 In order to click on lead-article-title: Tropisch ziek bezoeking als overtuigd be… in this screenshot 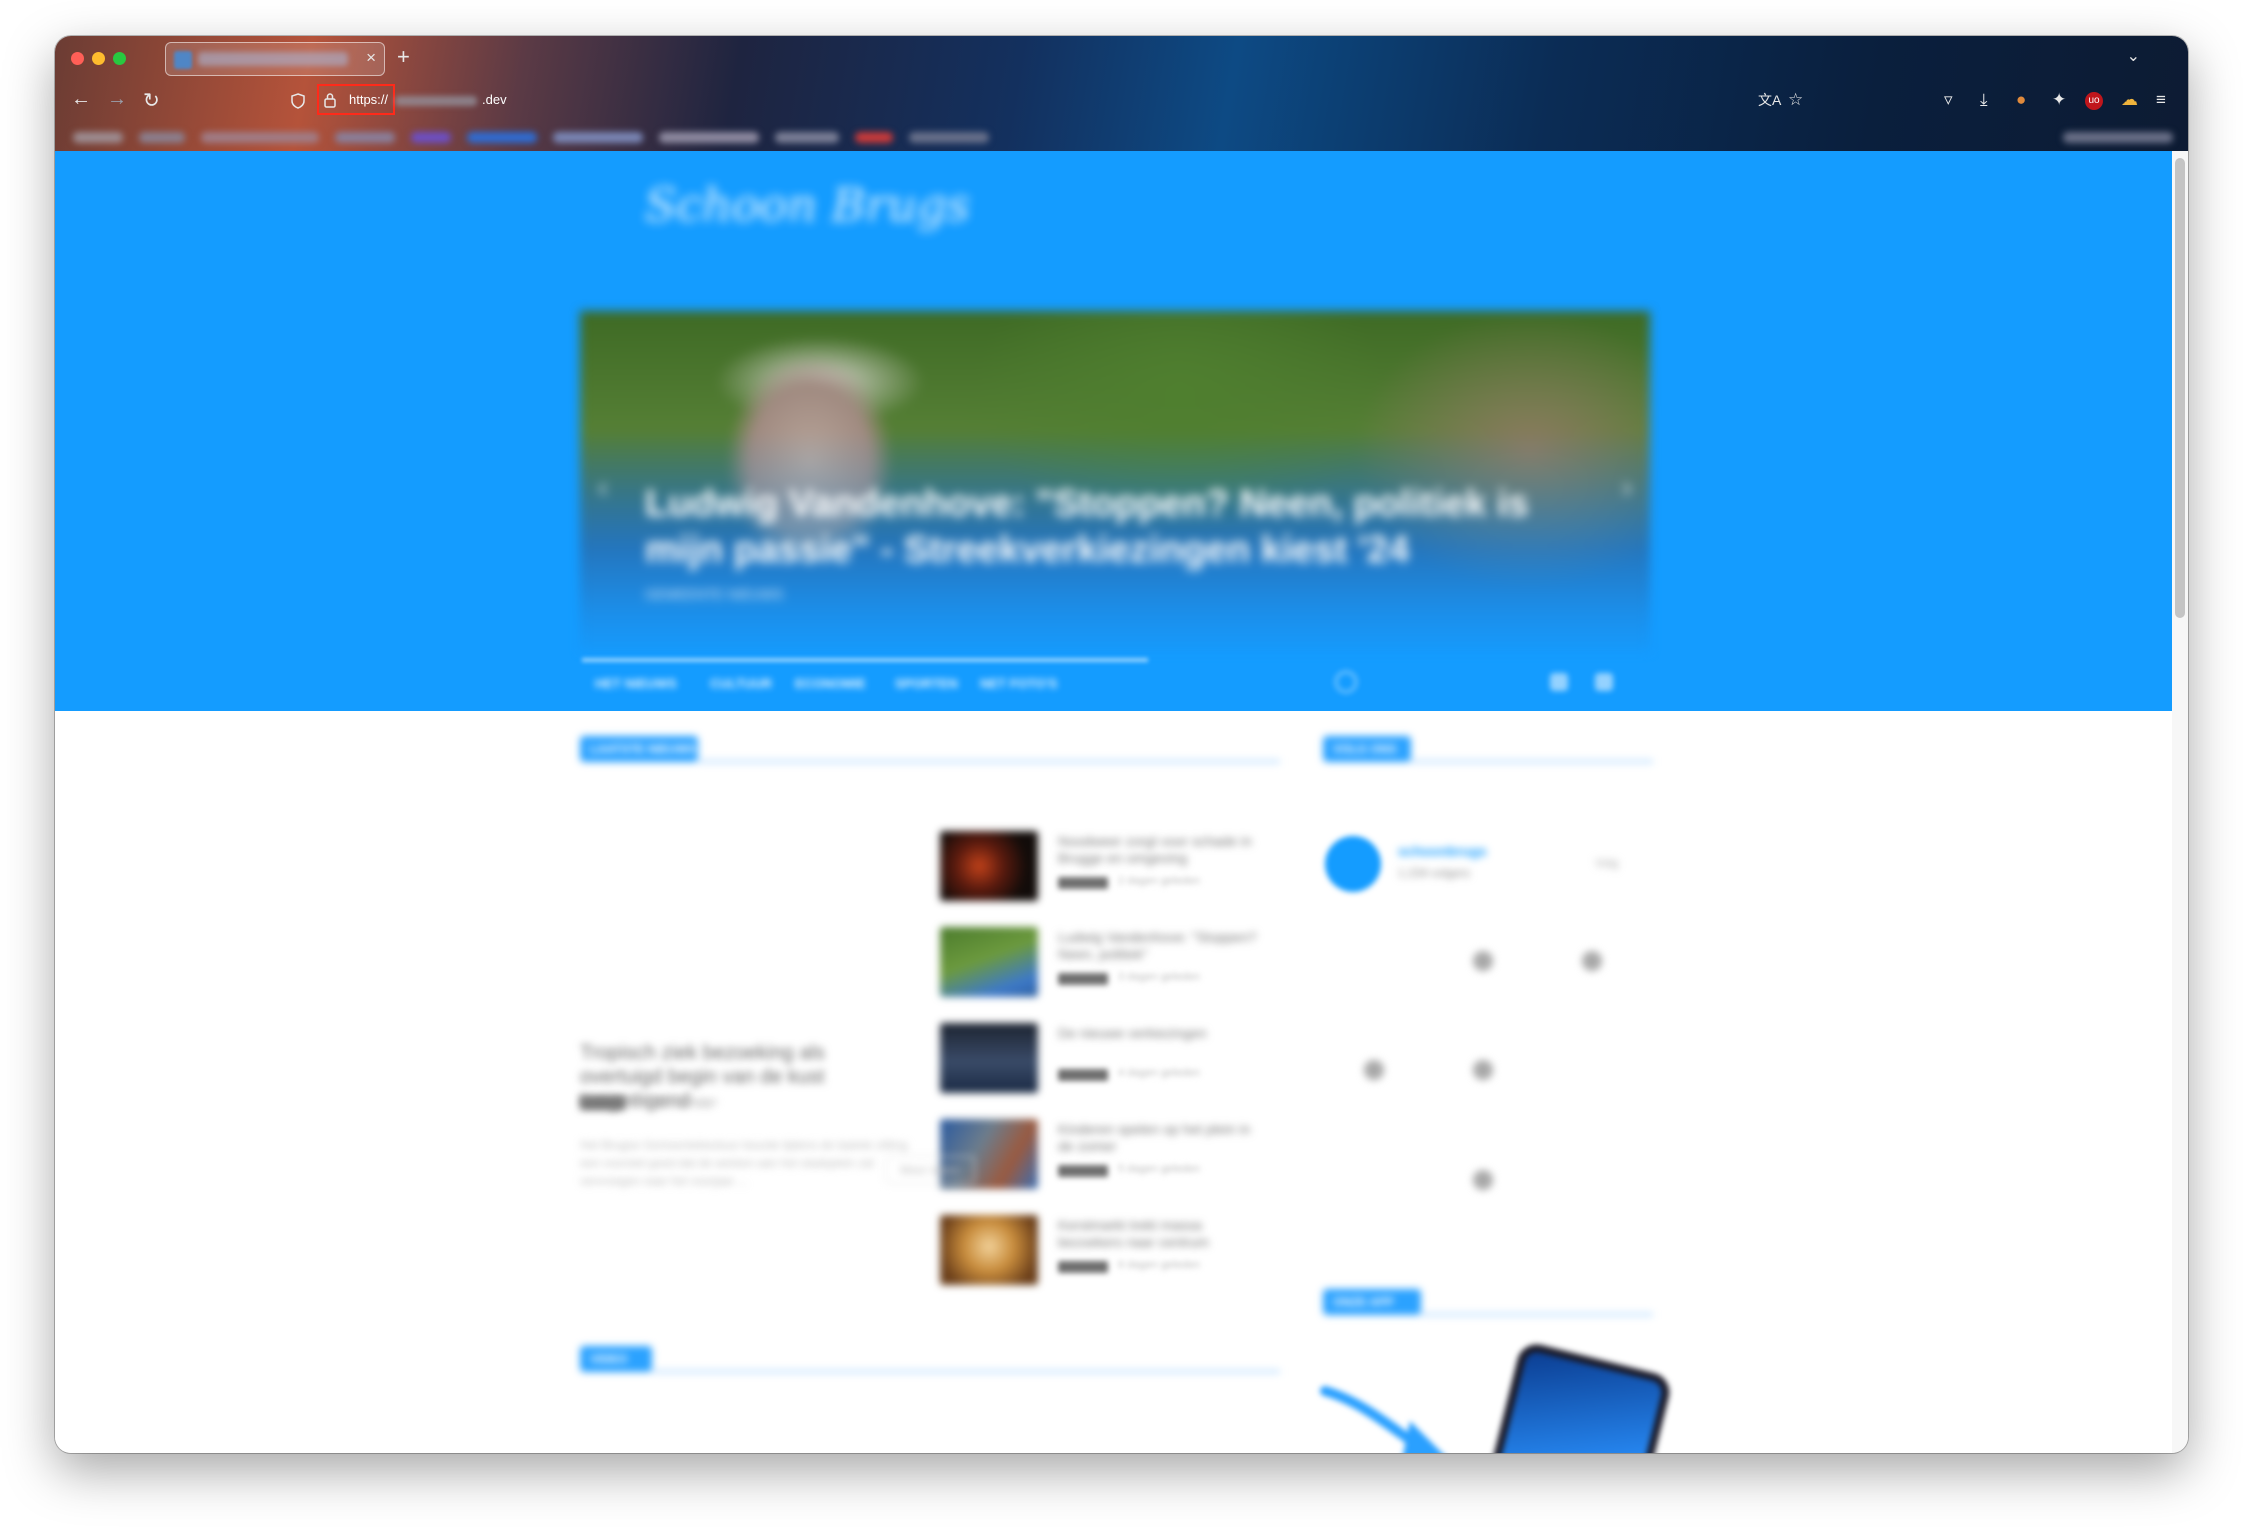, I will do `click(745, 1077)`.